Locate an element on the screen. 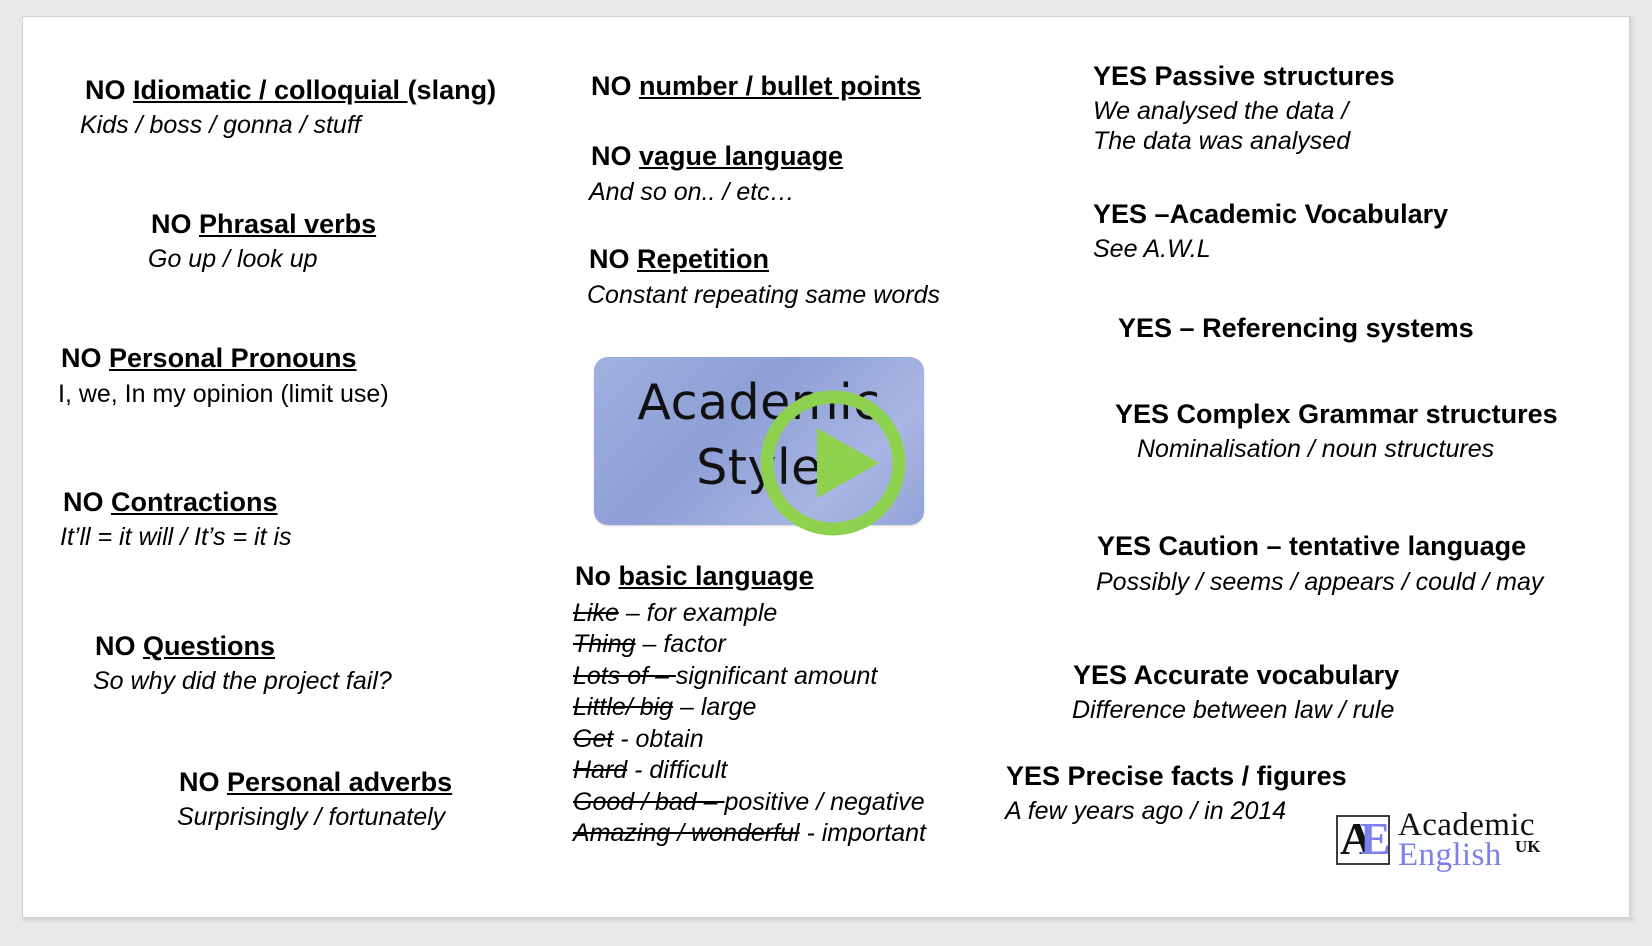  tip-complex-grammar-term: Complex Grammar structures is located at coordinates (1367, 414).